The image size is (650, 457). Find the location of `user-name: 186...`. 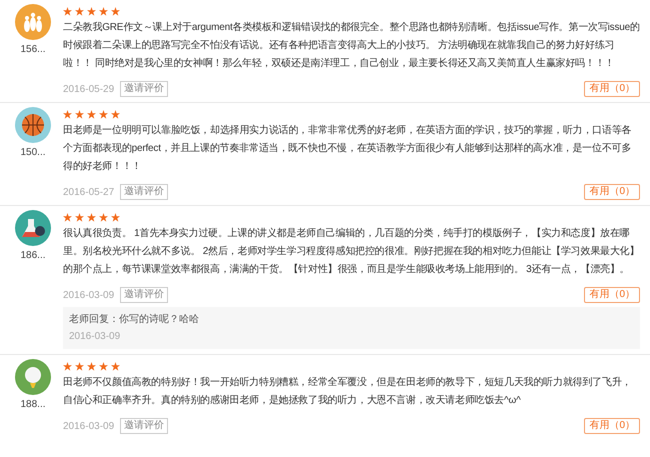

user-name: 186... is located at coordinates (33, 256).